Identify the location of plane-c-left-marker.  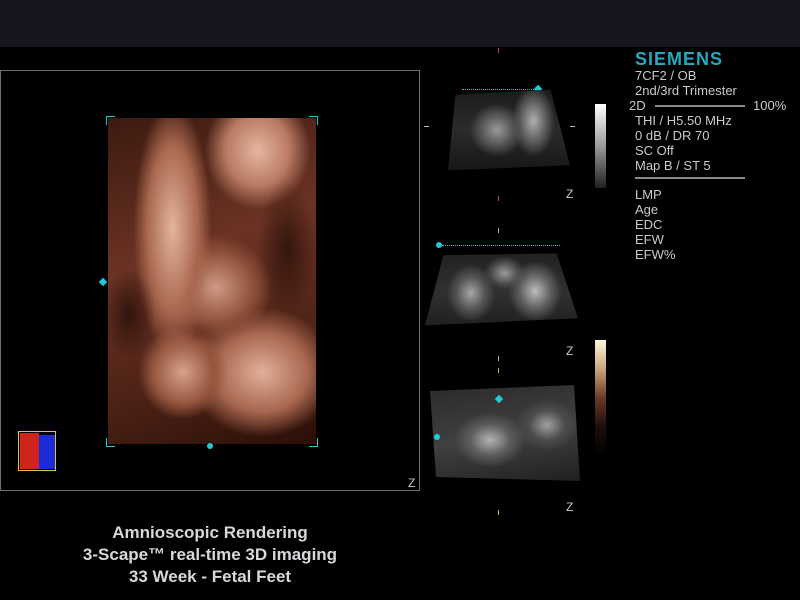
(437, 437).